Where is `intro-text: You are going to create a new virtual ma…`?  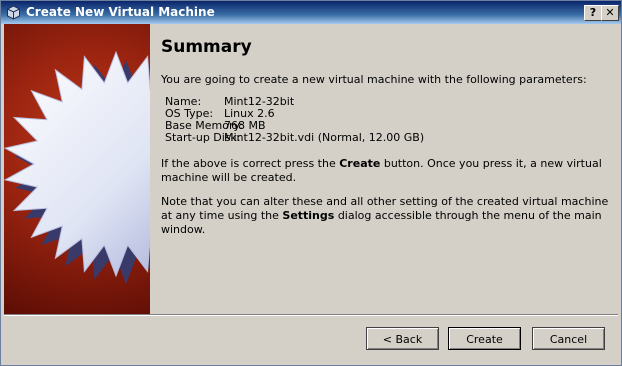 intro-text: You are going to create a new virtual ma… is located at coordinates (374, 79).